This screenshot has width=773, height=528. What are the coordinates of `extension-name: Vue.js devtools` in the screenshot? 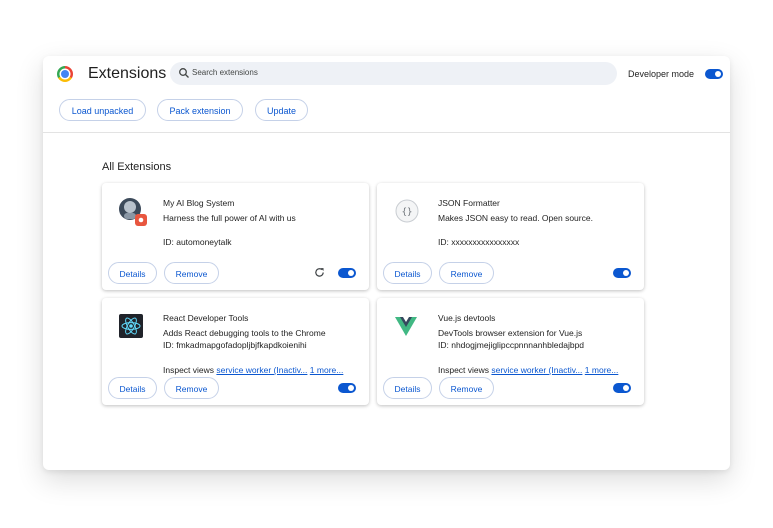 It's located at (467, 318).